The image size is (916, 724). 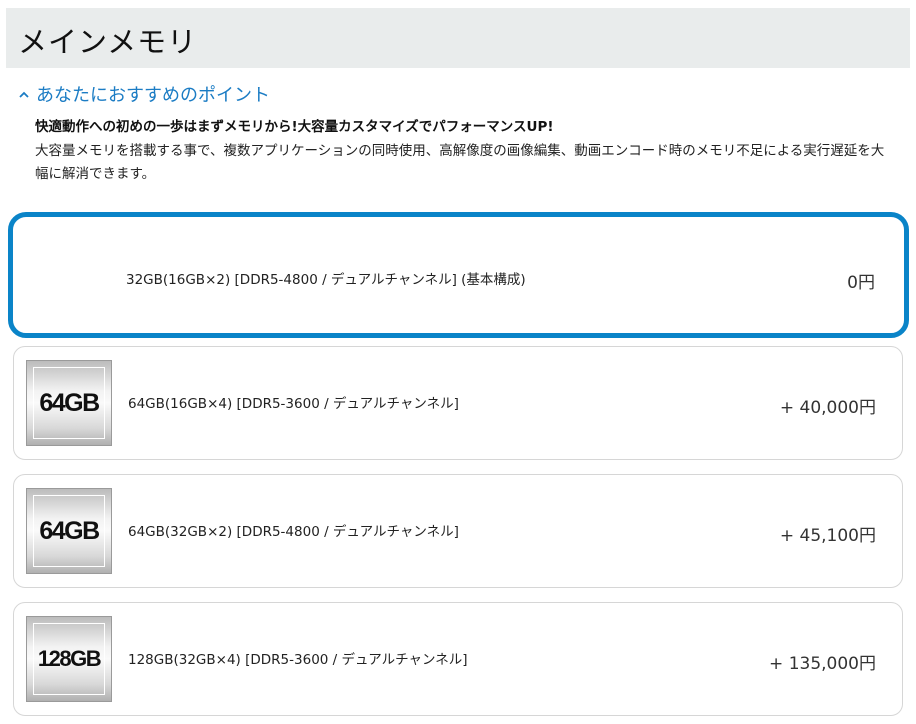 I want to click on option-price: + 40,000円, so click(x=827, y=408).